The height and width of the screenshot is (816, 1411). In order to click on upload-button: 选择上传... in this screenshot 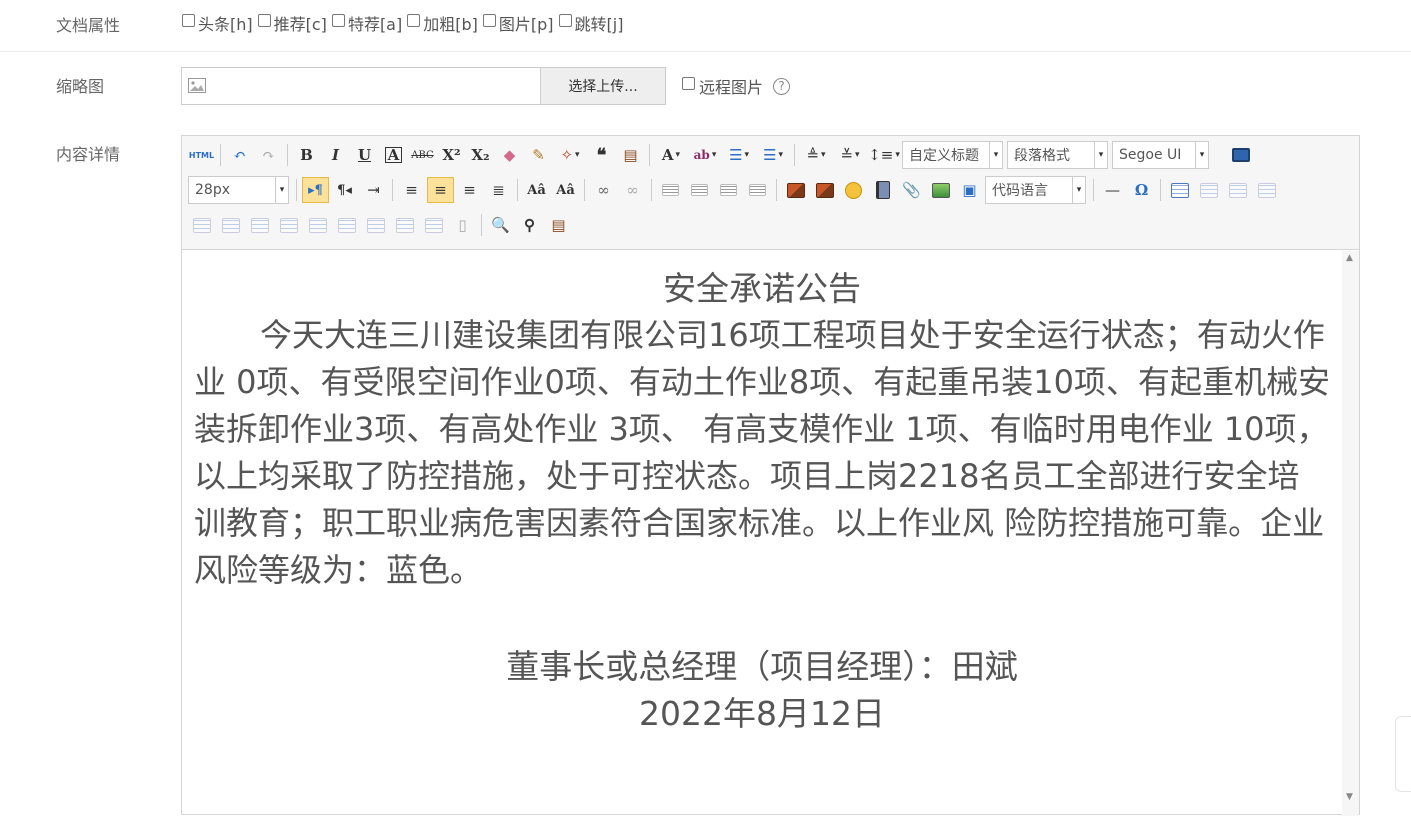, I will do `click(602, 86)`.